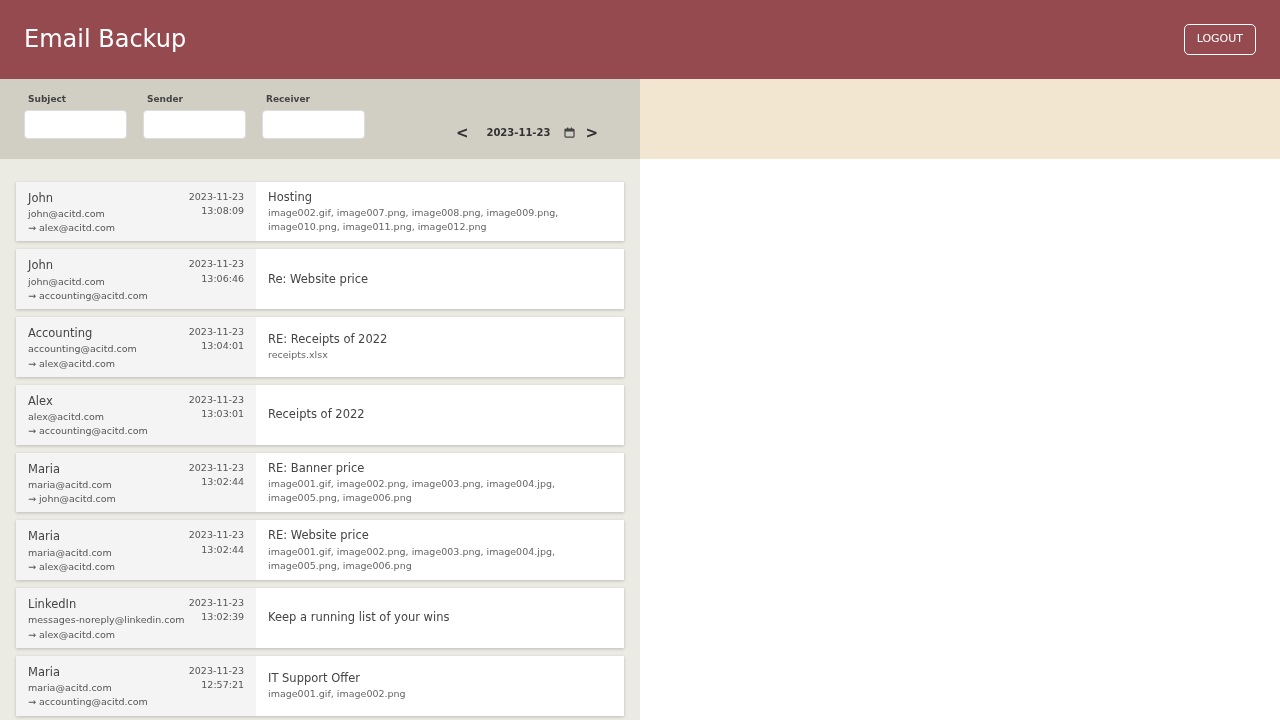 This screenshot has width=1280, height=720. I want to click on attachment-list: receipts.xlsx, so click(440, 355).